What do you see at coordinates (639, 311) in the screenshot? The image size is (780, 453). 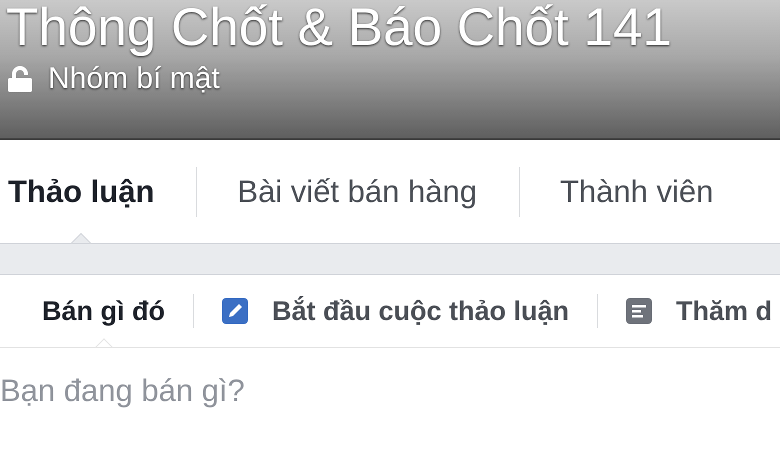 I see `poll-icon` at bounding box center [639, 311].